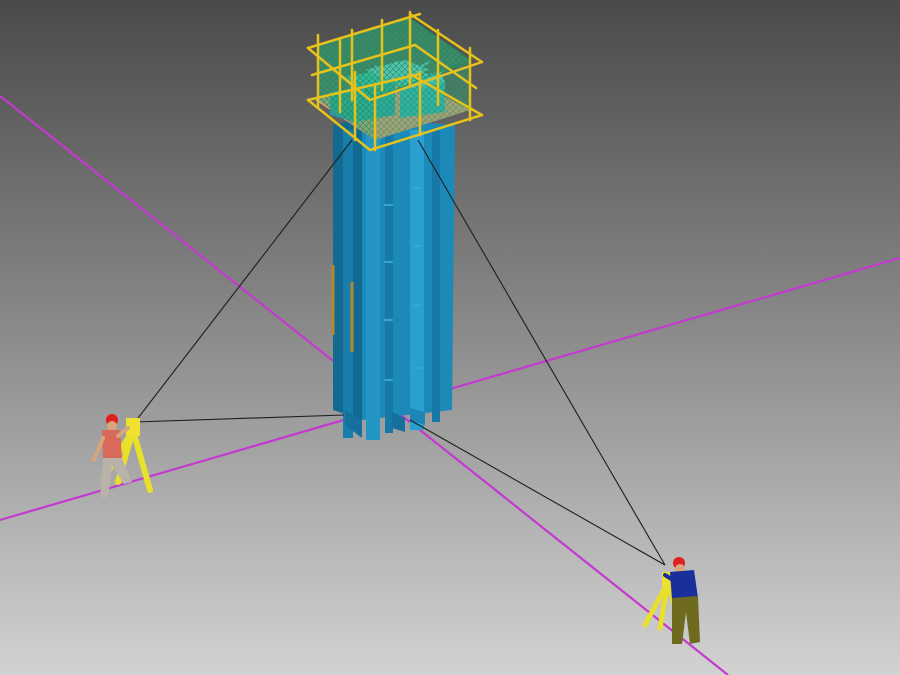  I want to click on torso-right, so click(684, 585).